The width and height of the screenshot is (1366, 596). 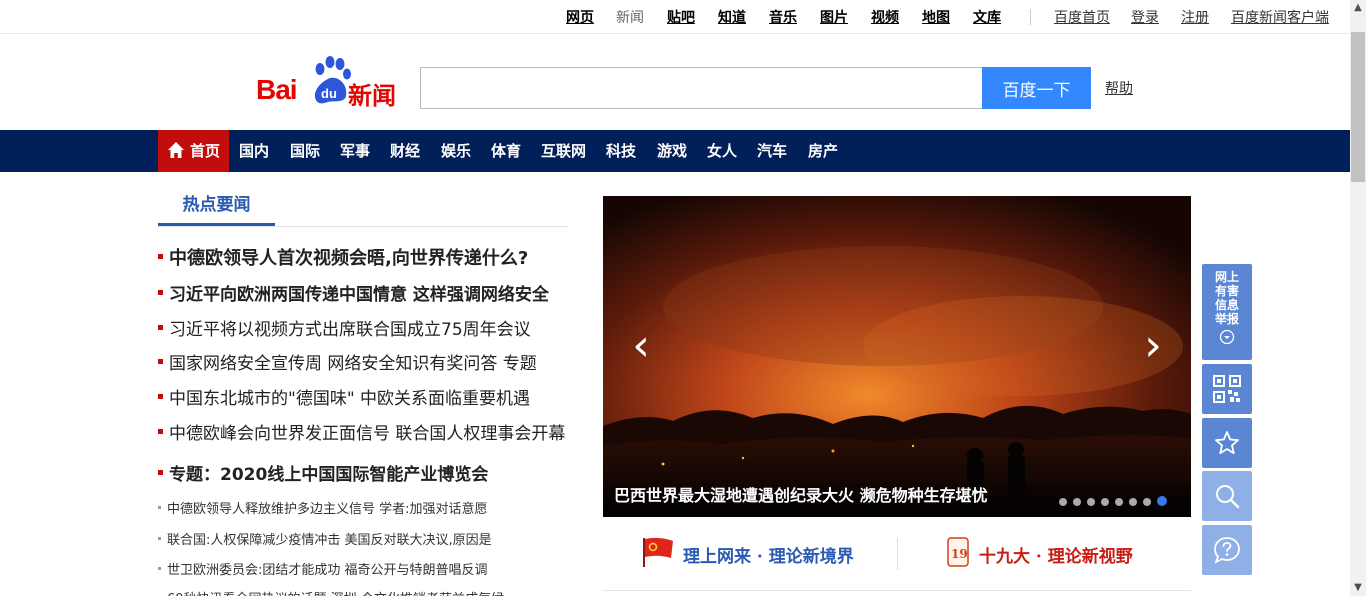 What do you see at coordinates (1036, 88) in the screenshot?
I see `search-button: 百度一下` at bounding box center [1036, 88].